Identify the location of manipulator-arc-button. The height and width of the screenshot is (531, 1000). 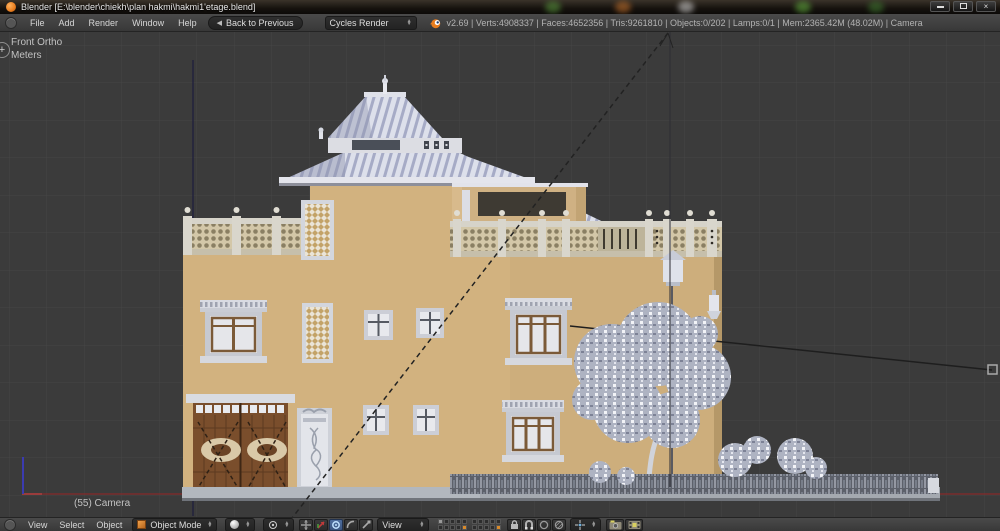
(351, 524).